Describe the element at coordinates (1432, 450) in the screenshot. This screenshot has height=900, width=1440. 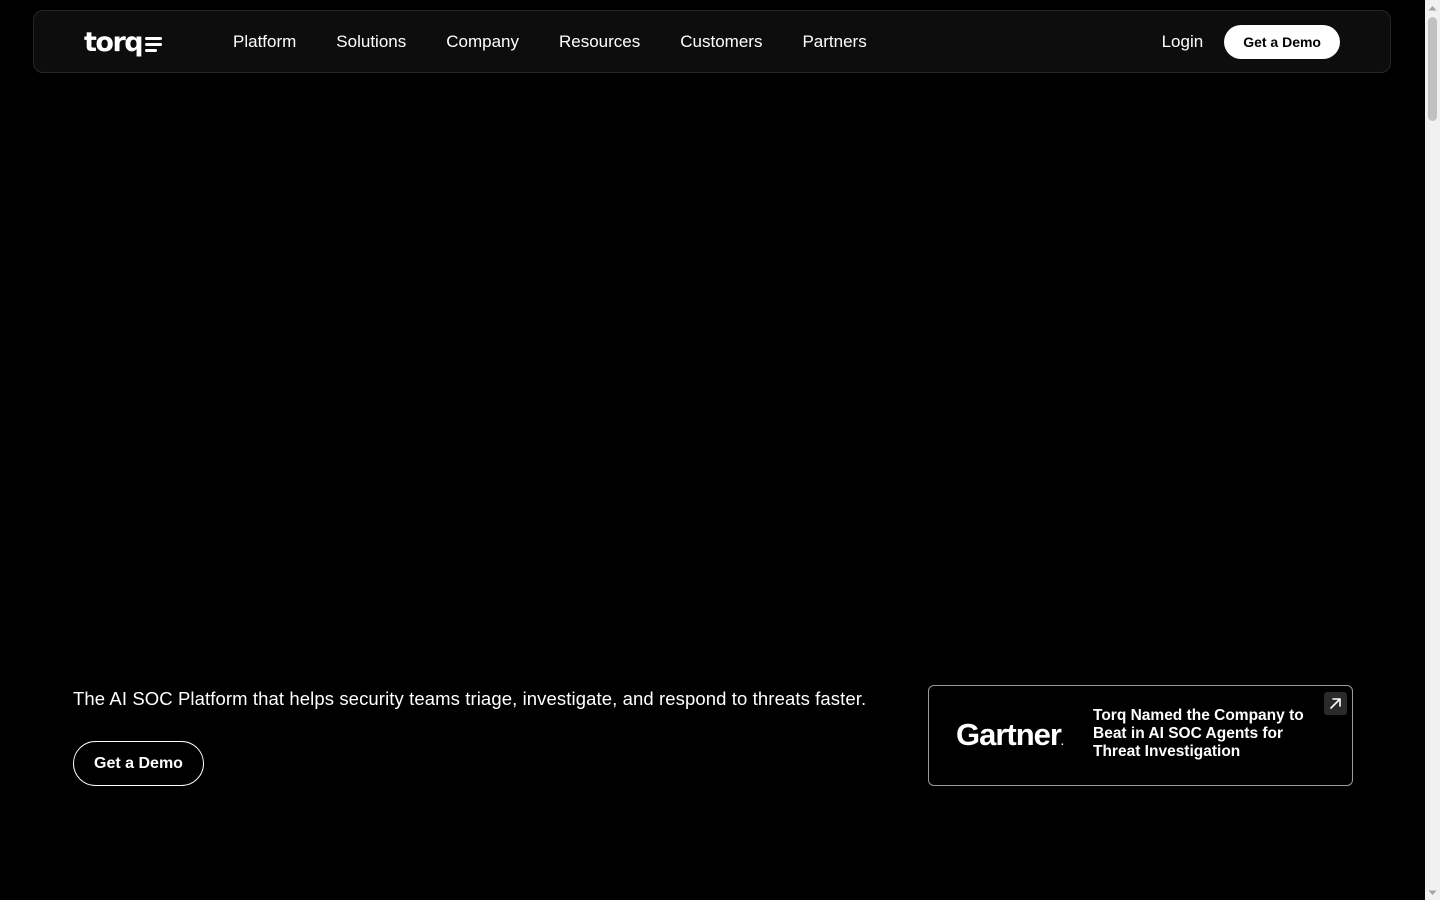
I see `vertical-scrollbar` at that location.